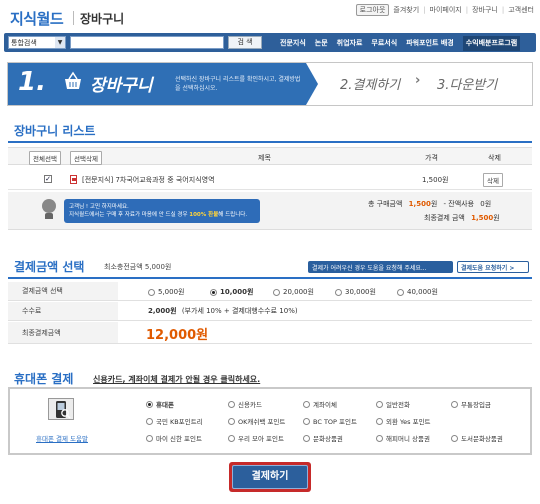  I want to click on amount-option-30000: 30,000원, so click(366, 292).